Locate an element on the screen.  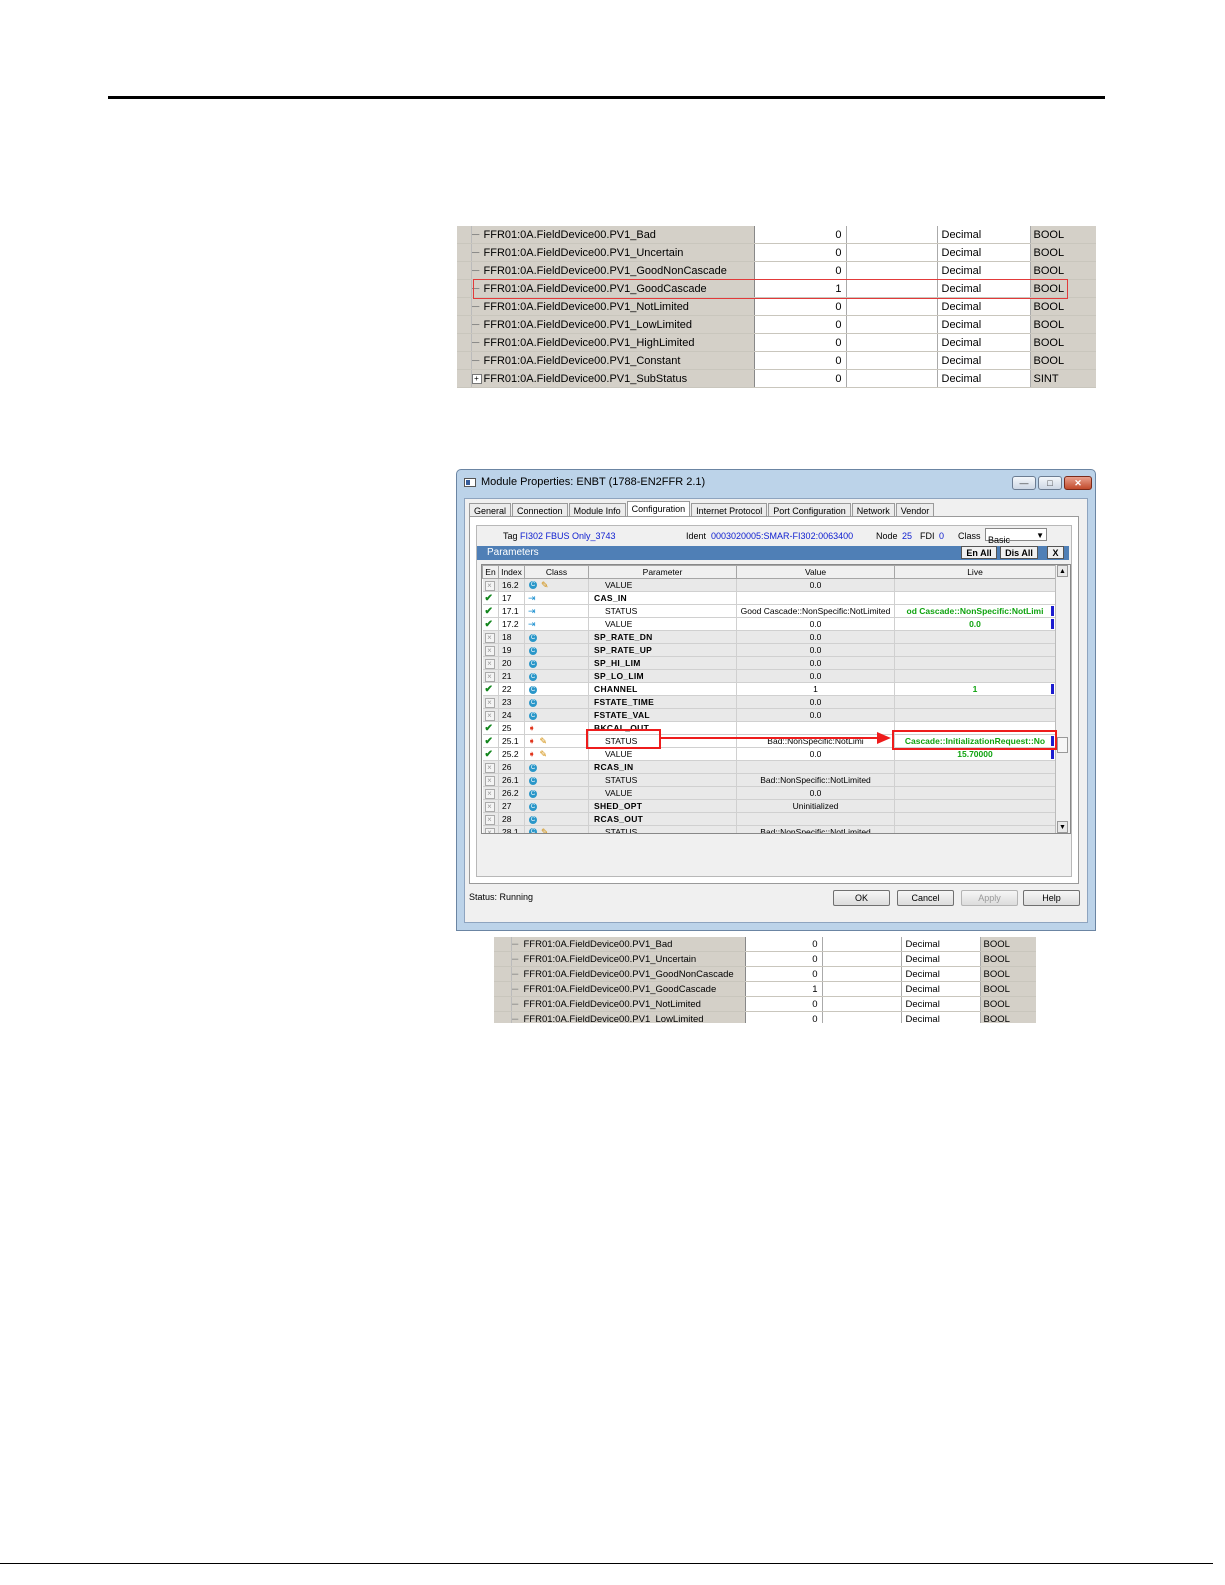
maximize-button: □ is located at coordinates (1050, 483).